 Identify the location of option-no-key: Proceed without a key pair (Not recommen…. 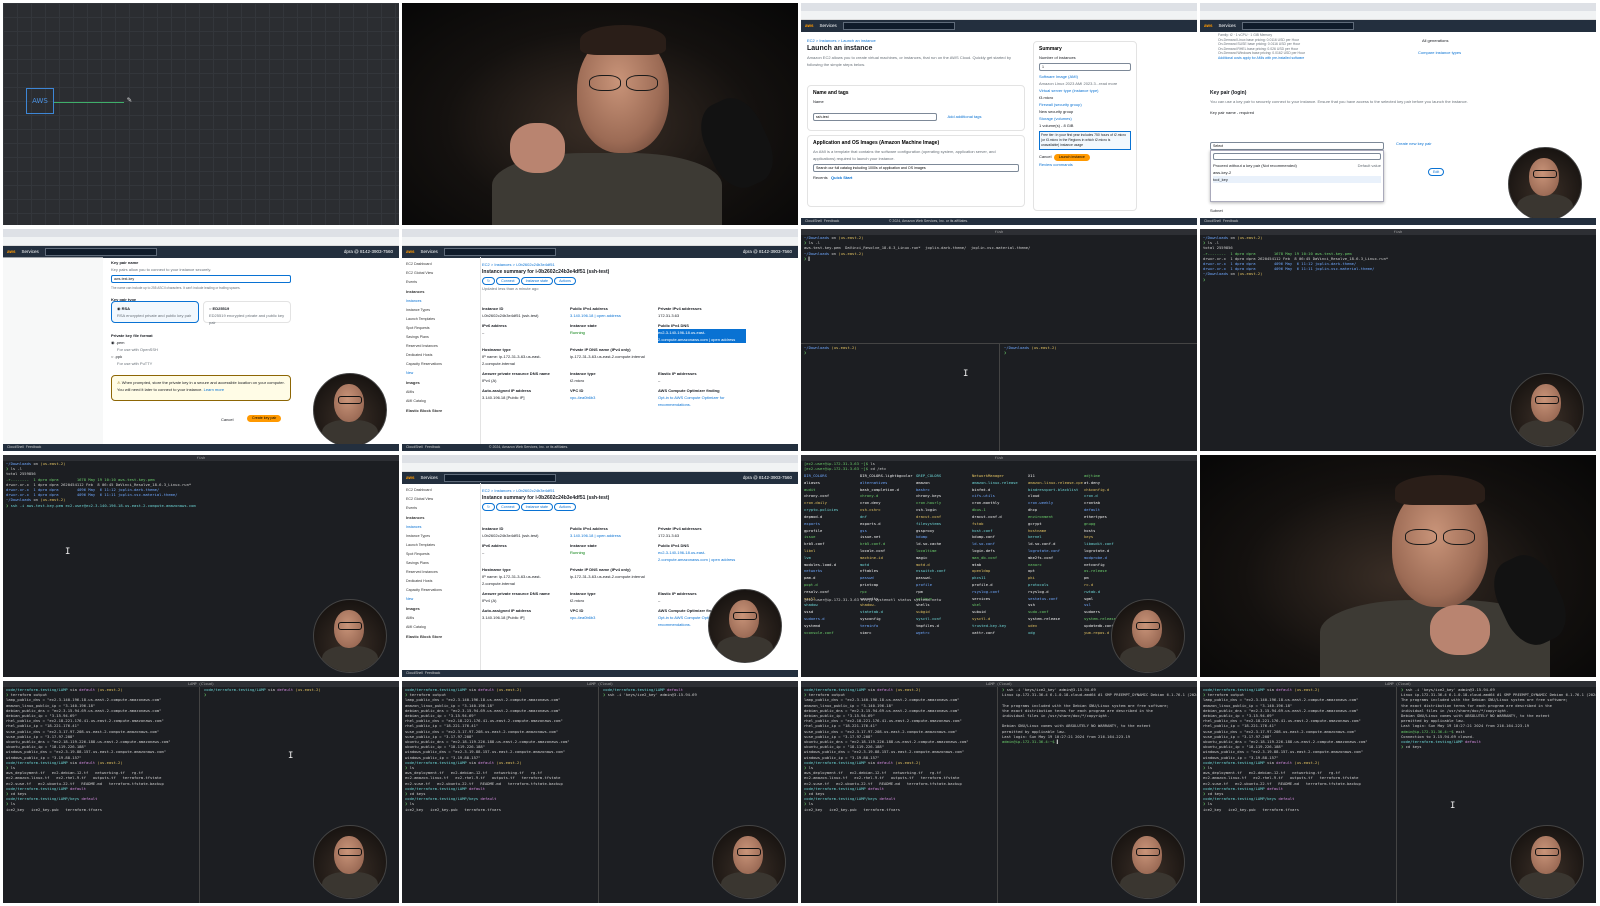
(1255, 165).